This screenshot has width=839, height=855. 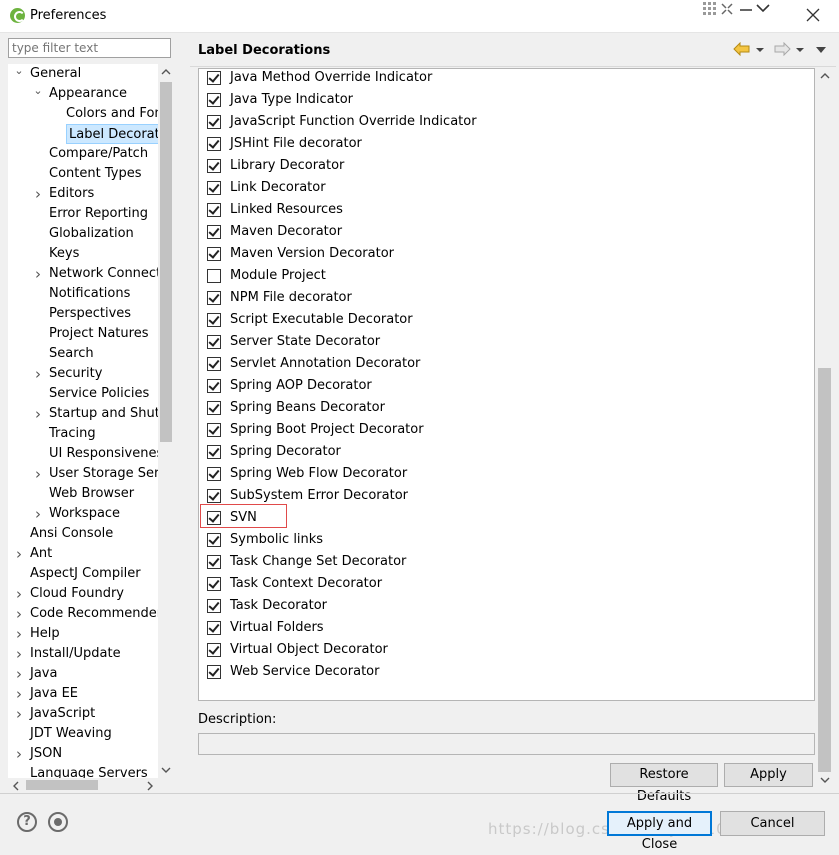 What do you see at coordinates (91, 674) in the screenshot?
I see `tree-item: › Java` at bounding box center [91, 674].